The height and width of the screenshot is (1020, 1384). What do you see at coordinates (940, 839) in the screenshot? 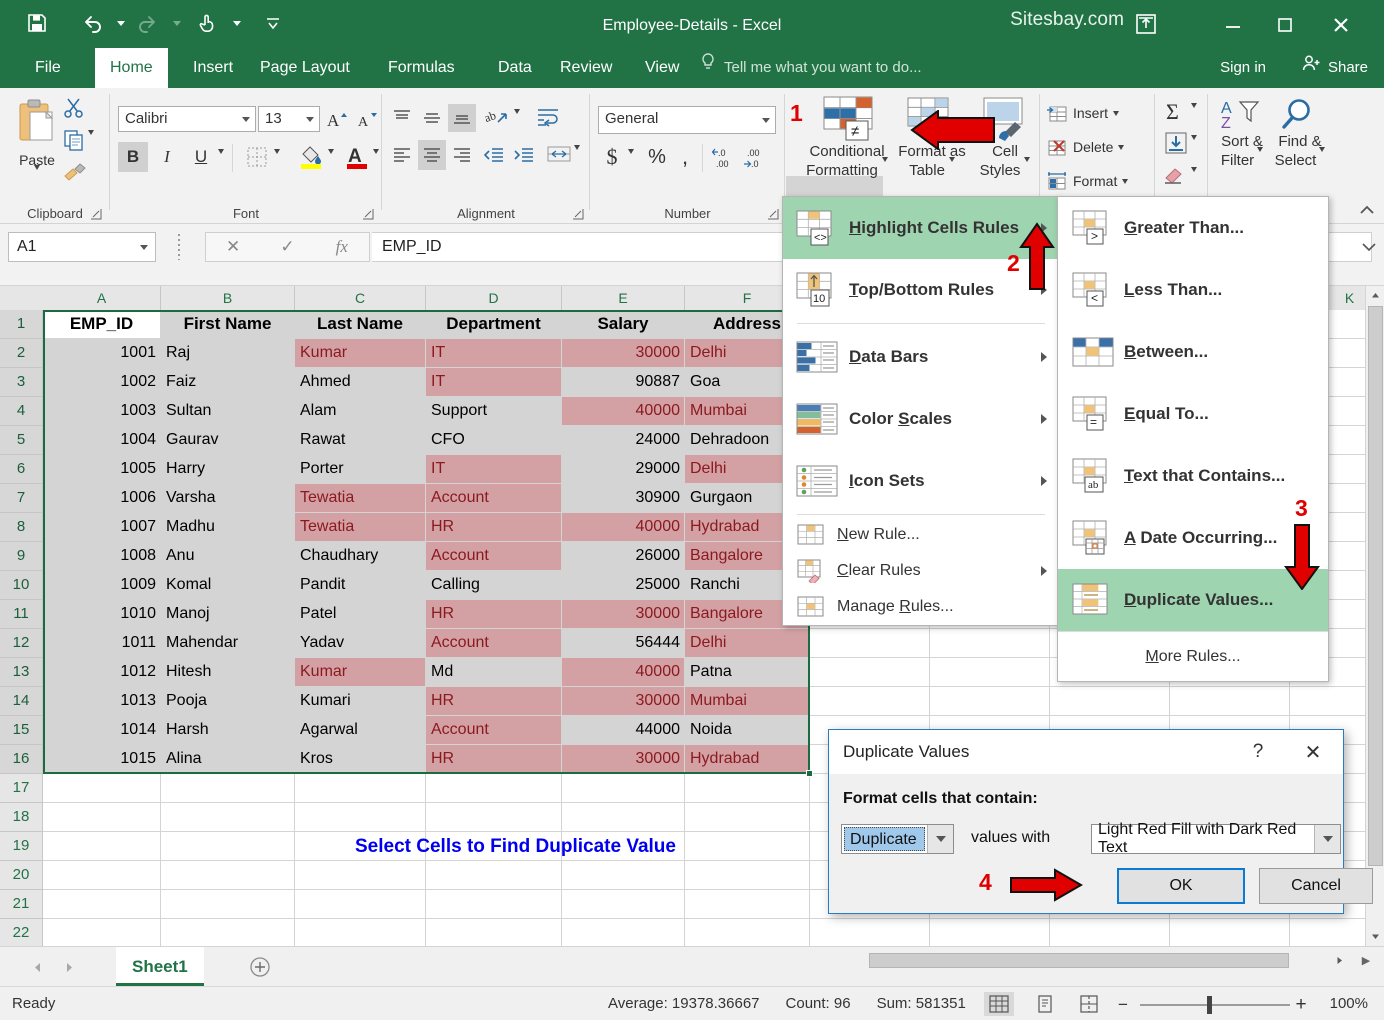
I see `dropdown-chevron-icon` at bounding box center [940, 839].